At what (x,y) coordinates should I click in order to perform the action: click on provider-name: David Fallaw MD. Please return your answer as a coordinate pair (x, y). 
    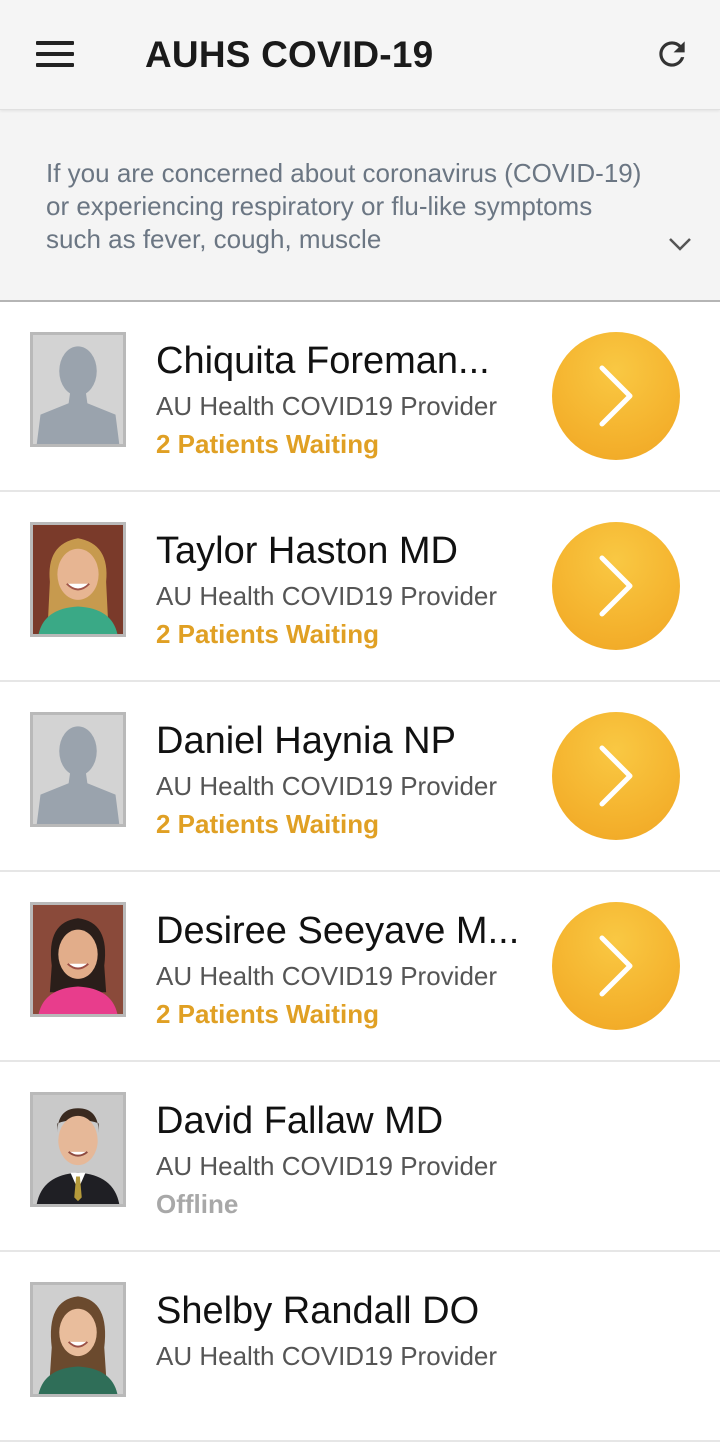
    Looking at the image, I should click on (300, 1121).